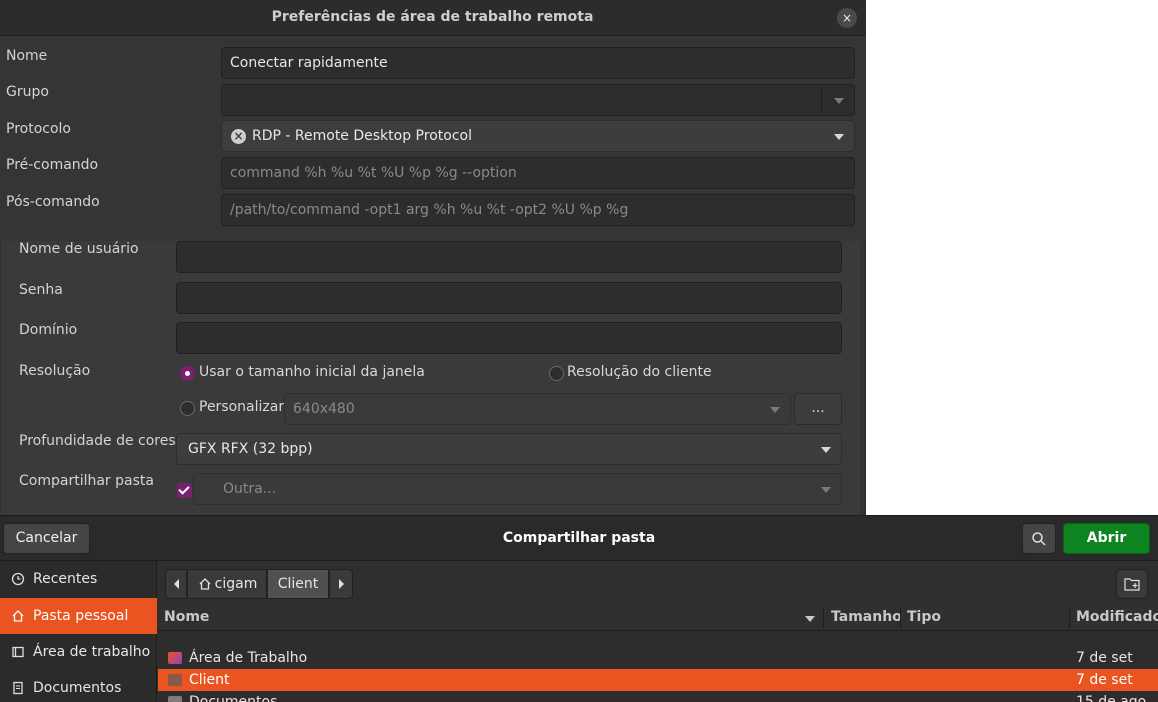 This screenshot has height=702, width=1158. Describe the element at coordinates (238, 136) in the screenshot. I see `rdp-protocol-icon: ×` at that location.